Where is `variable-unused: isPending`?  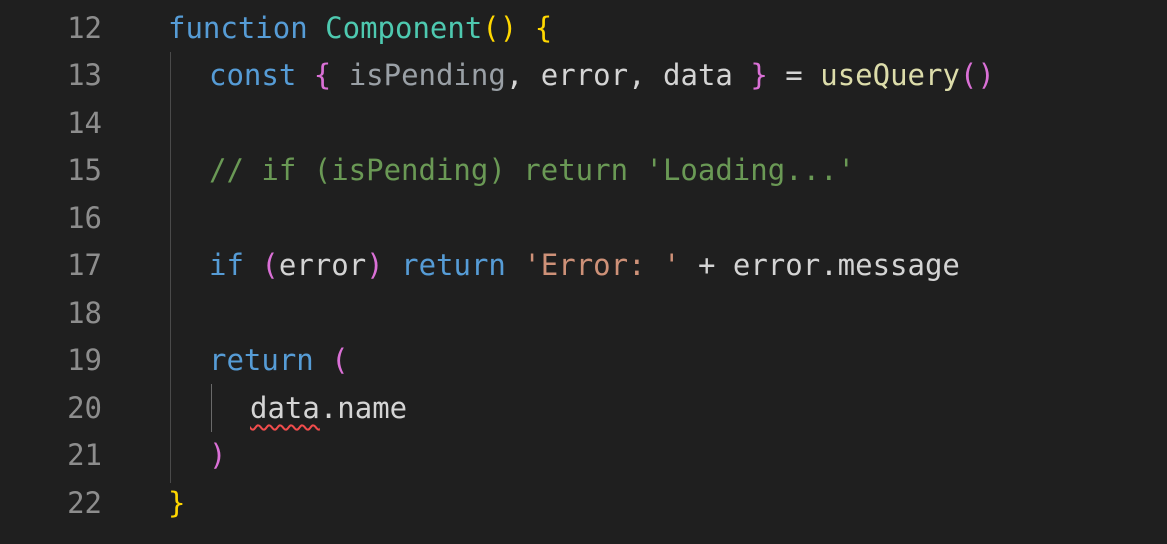
variable-unused: isPending is located at coordinates (427, 75).